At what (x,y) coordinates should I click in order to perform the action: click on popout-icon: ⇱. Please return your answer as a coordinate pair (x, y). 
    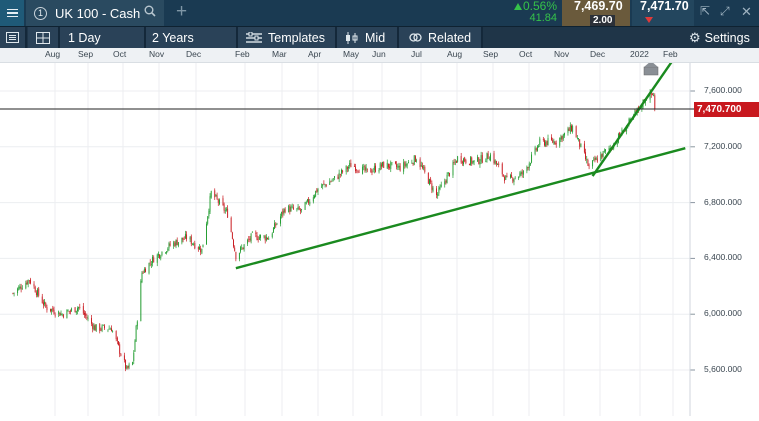
    Looking at the image, I should click on (705, 11).